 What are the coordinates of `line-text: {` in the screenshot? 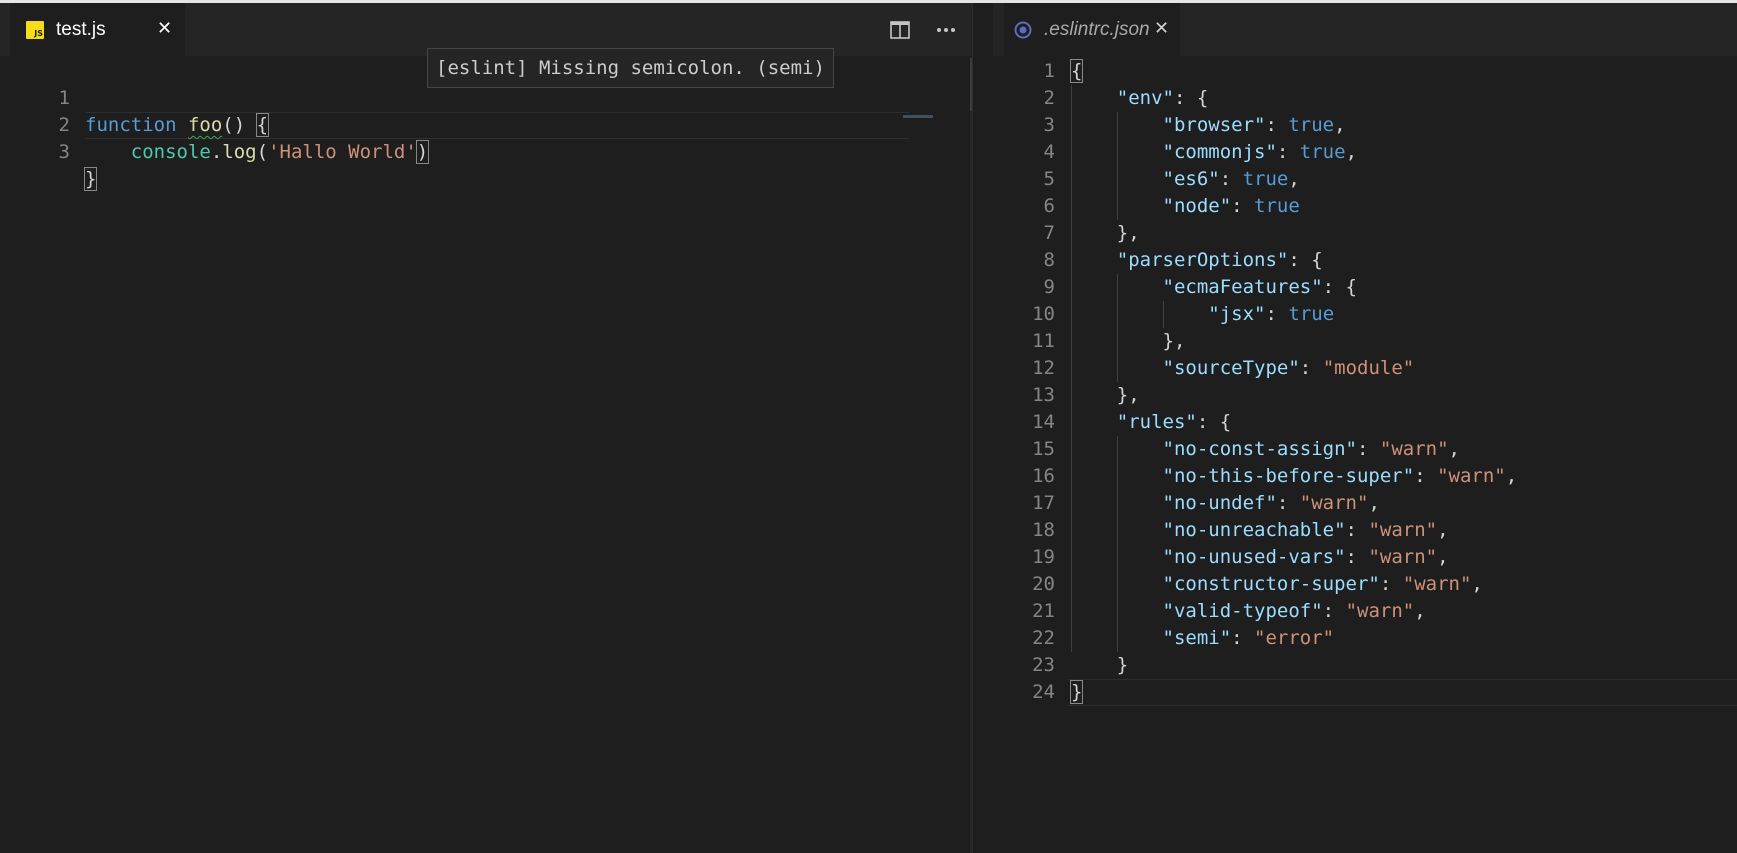 It's located at (1076, 71).